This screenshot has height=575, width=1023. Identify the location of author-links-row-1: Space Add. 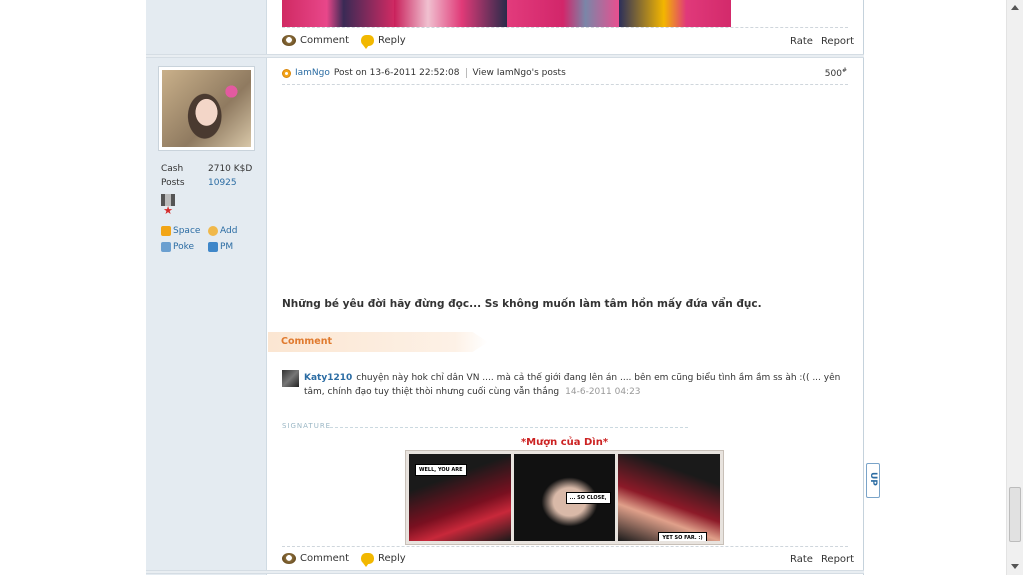
(208, 231).